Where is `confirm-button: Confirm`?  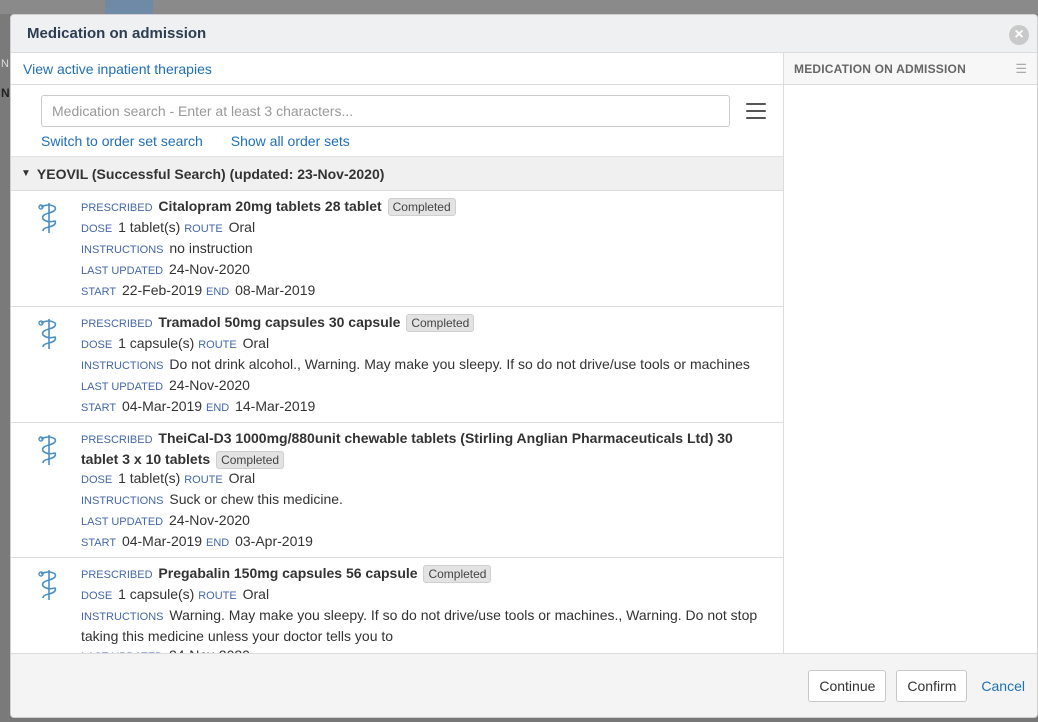 confirm-button: Confirm is located at coordinates (932, 685).